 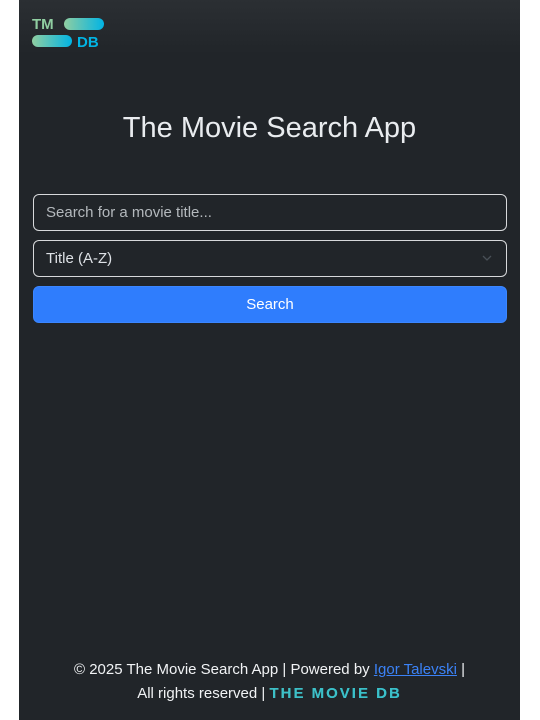 I want to click on navbar: TM DB, so click(x=269, y=27).